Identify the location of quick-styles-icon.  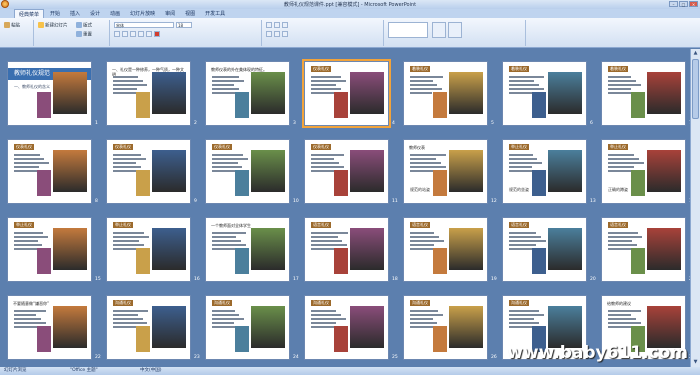
(455, 30).